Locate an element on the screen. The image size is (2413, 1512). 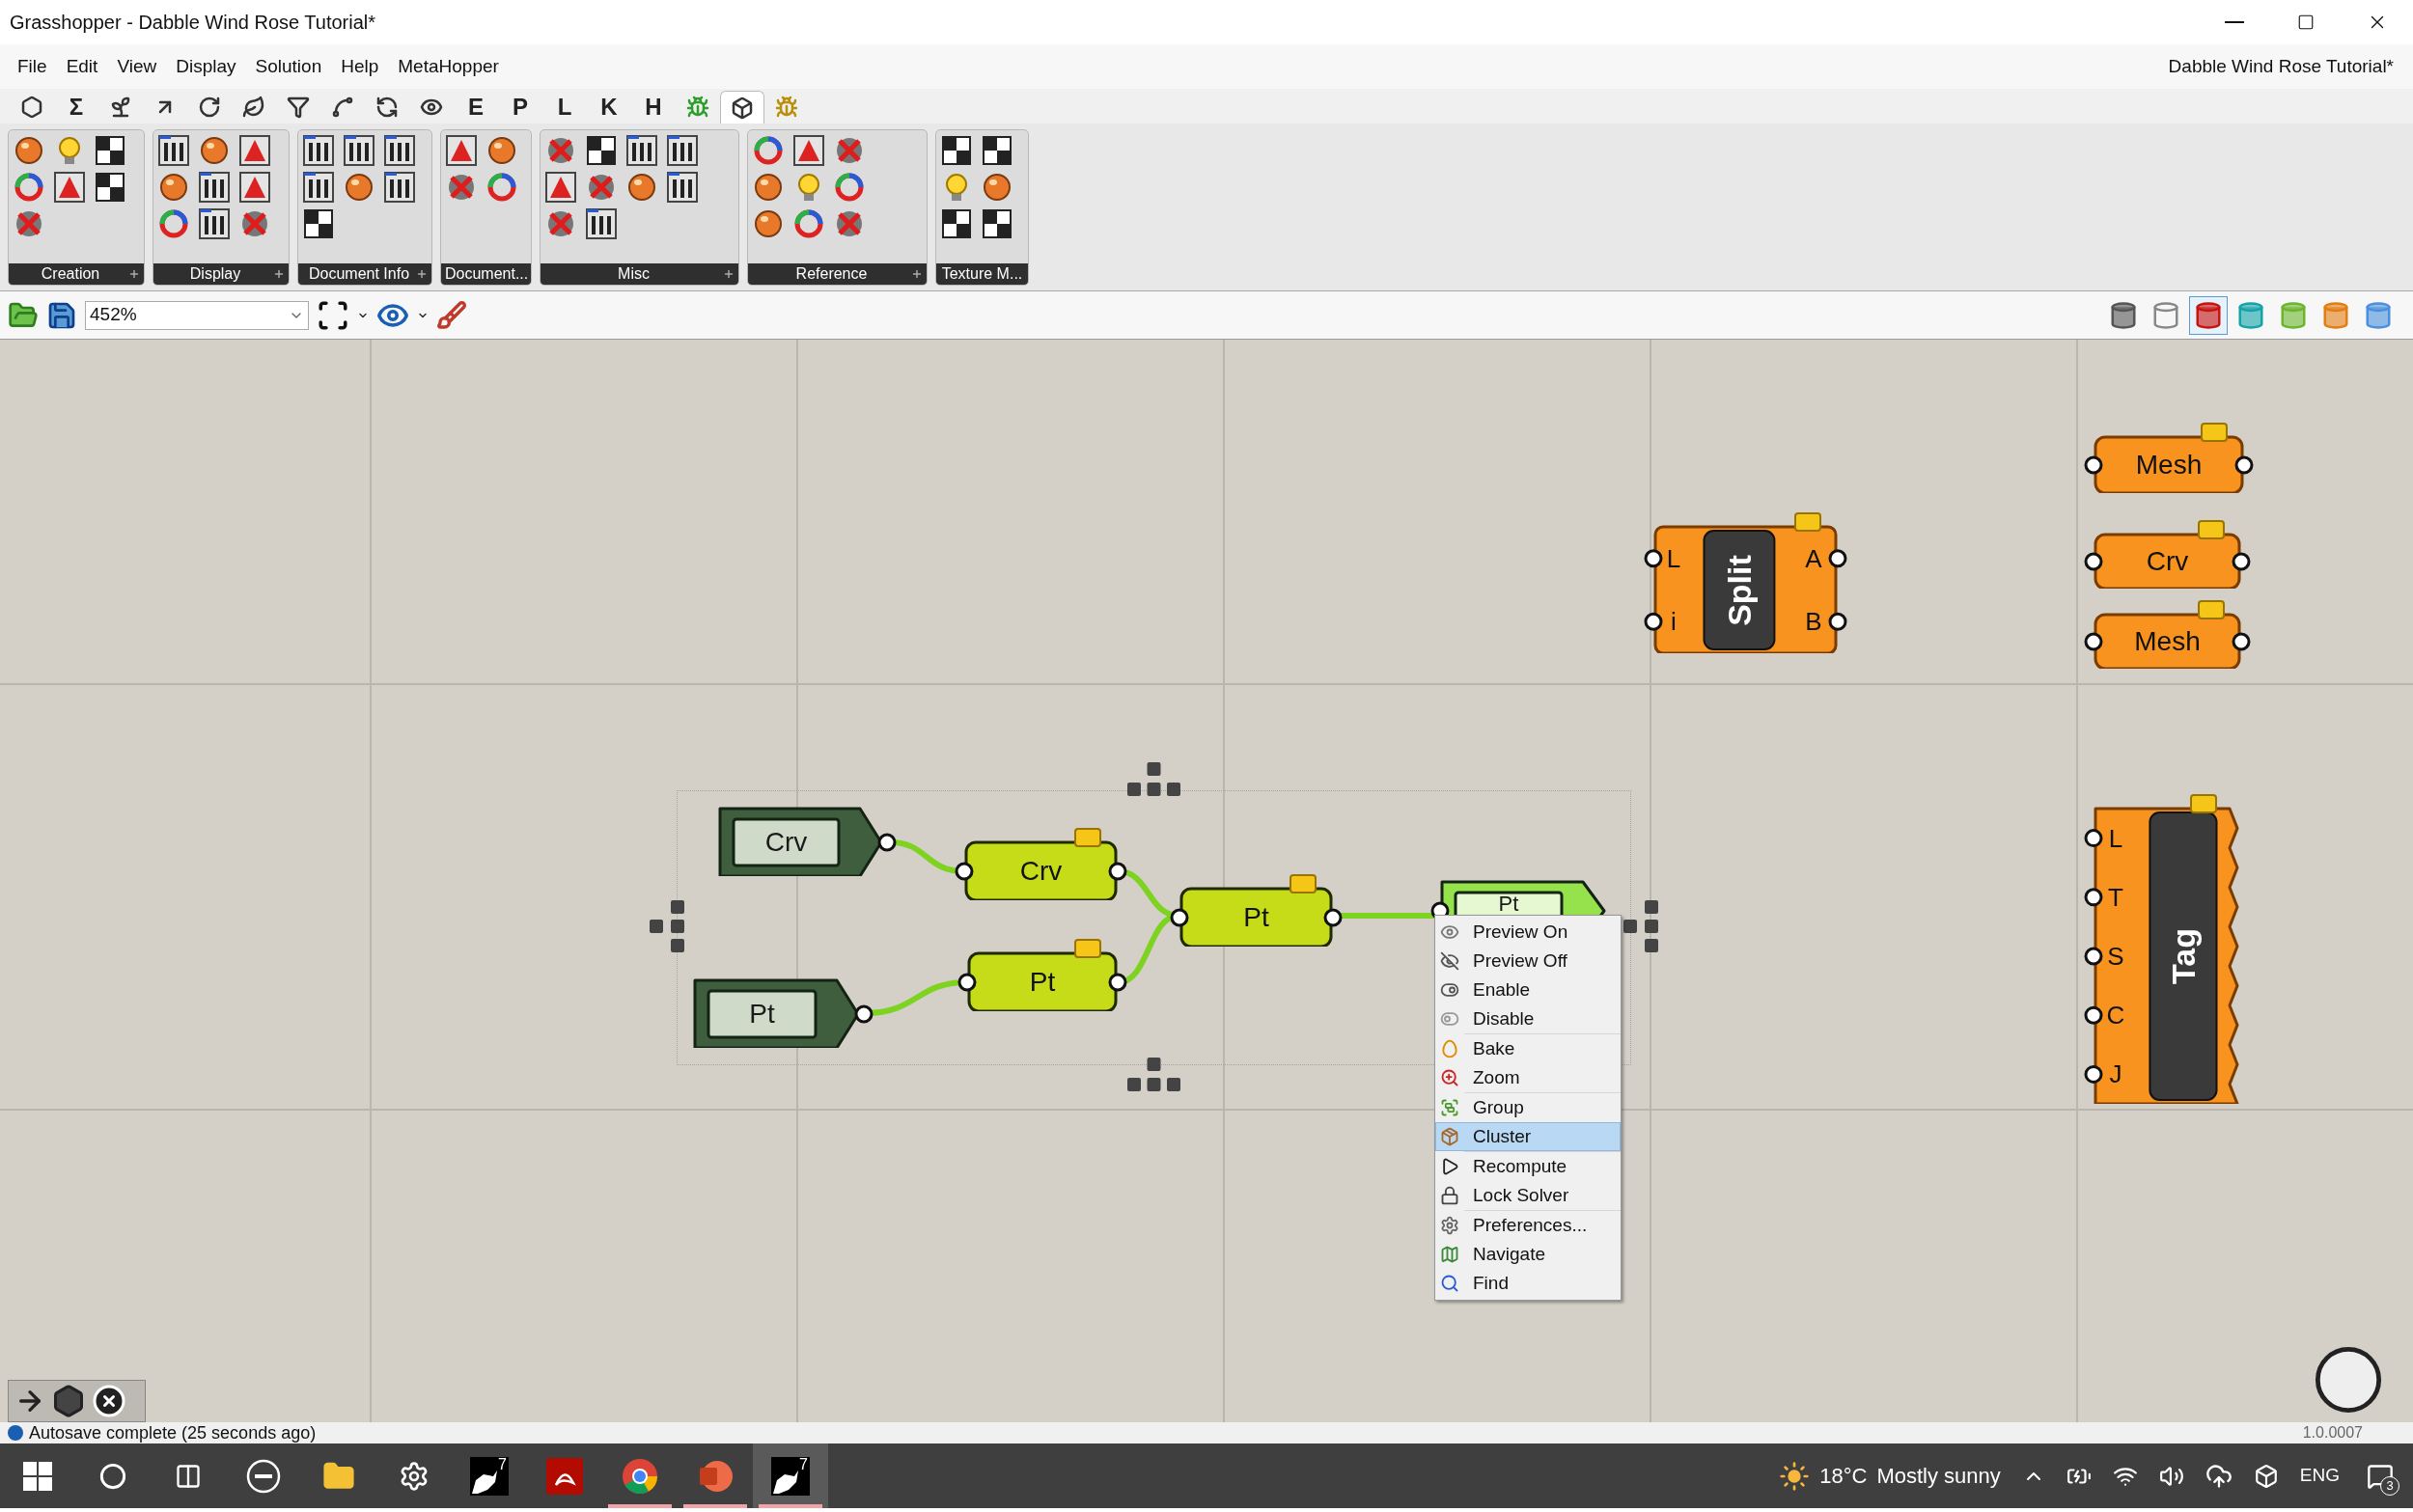
menu-item: Display is located at coordinates (206, 66).